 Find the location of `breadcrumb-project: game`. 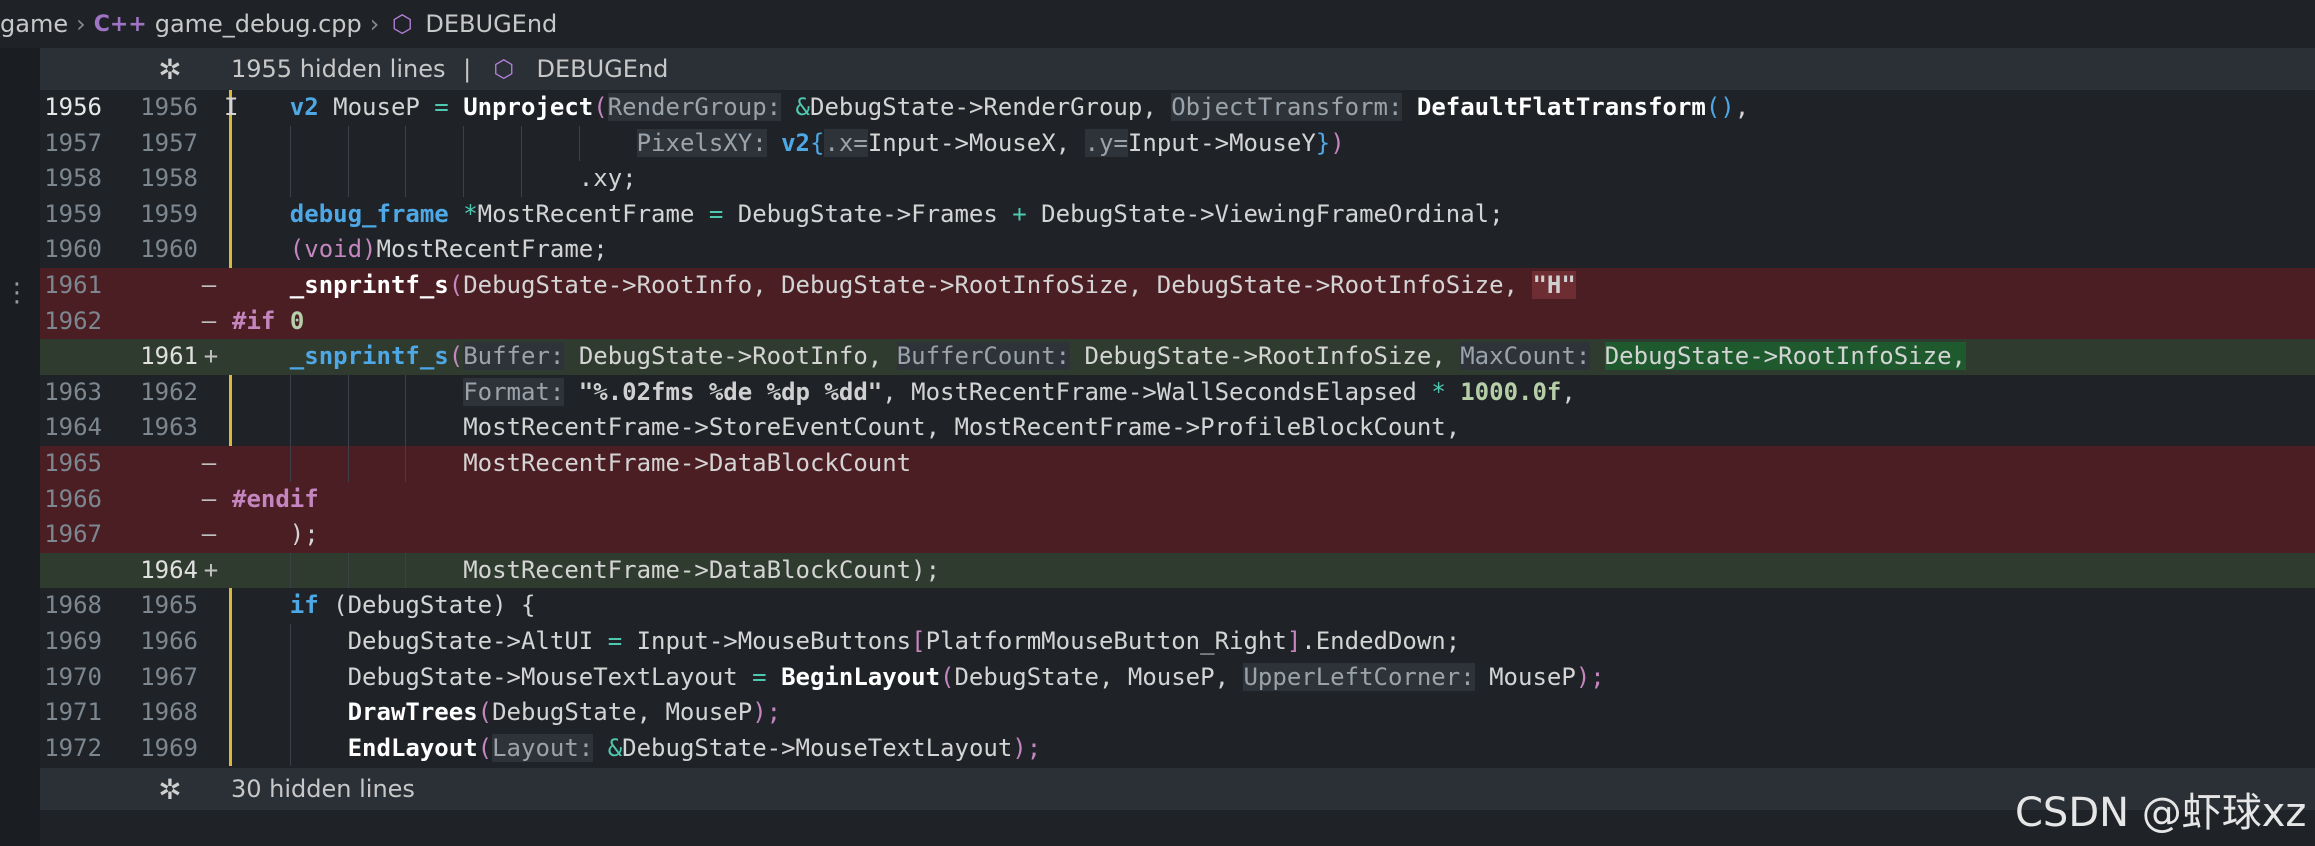

breadcrumb-project: game is located at coordinates (34, 24).